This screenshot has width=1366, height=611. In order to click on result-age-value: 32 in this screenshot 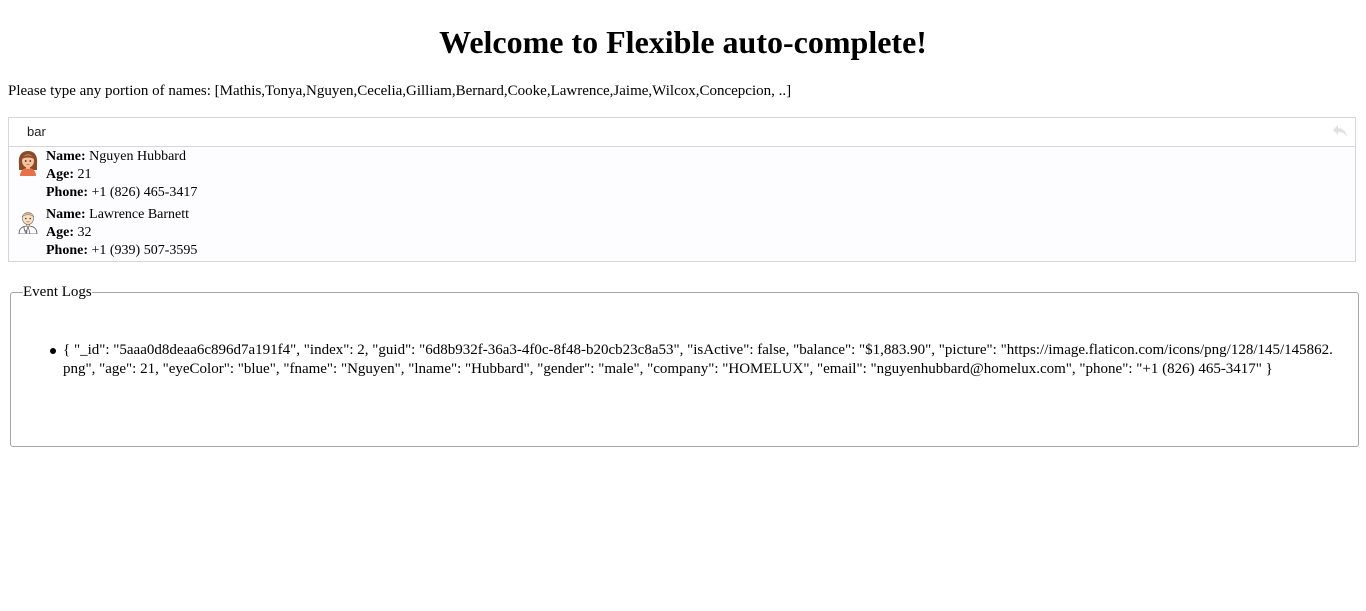, I will do `click(84, 232)`.